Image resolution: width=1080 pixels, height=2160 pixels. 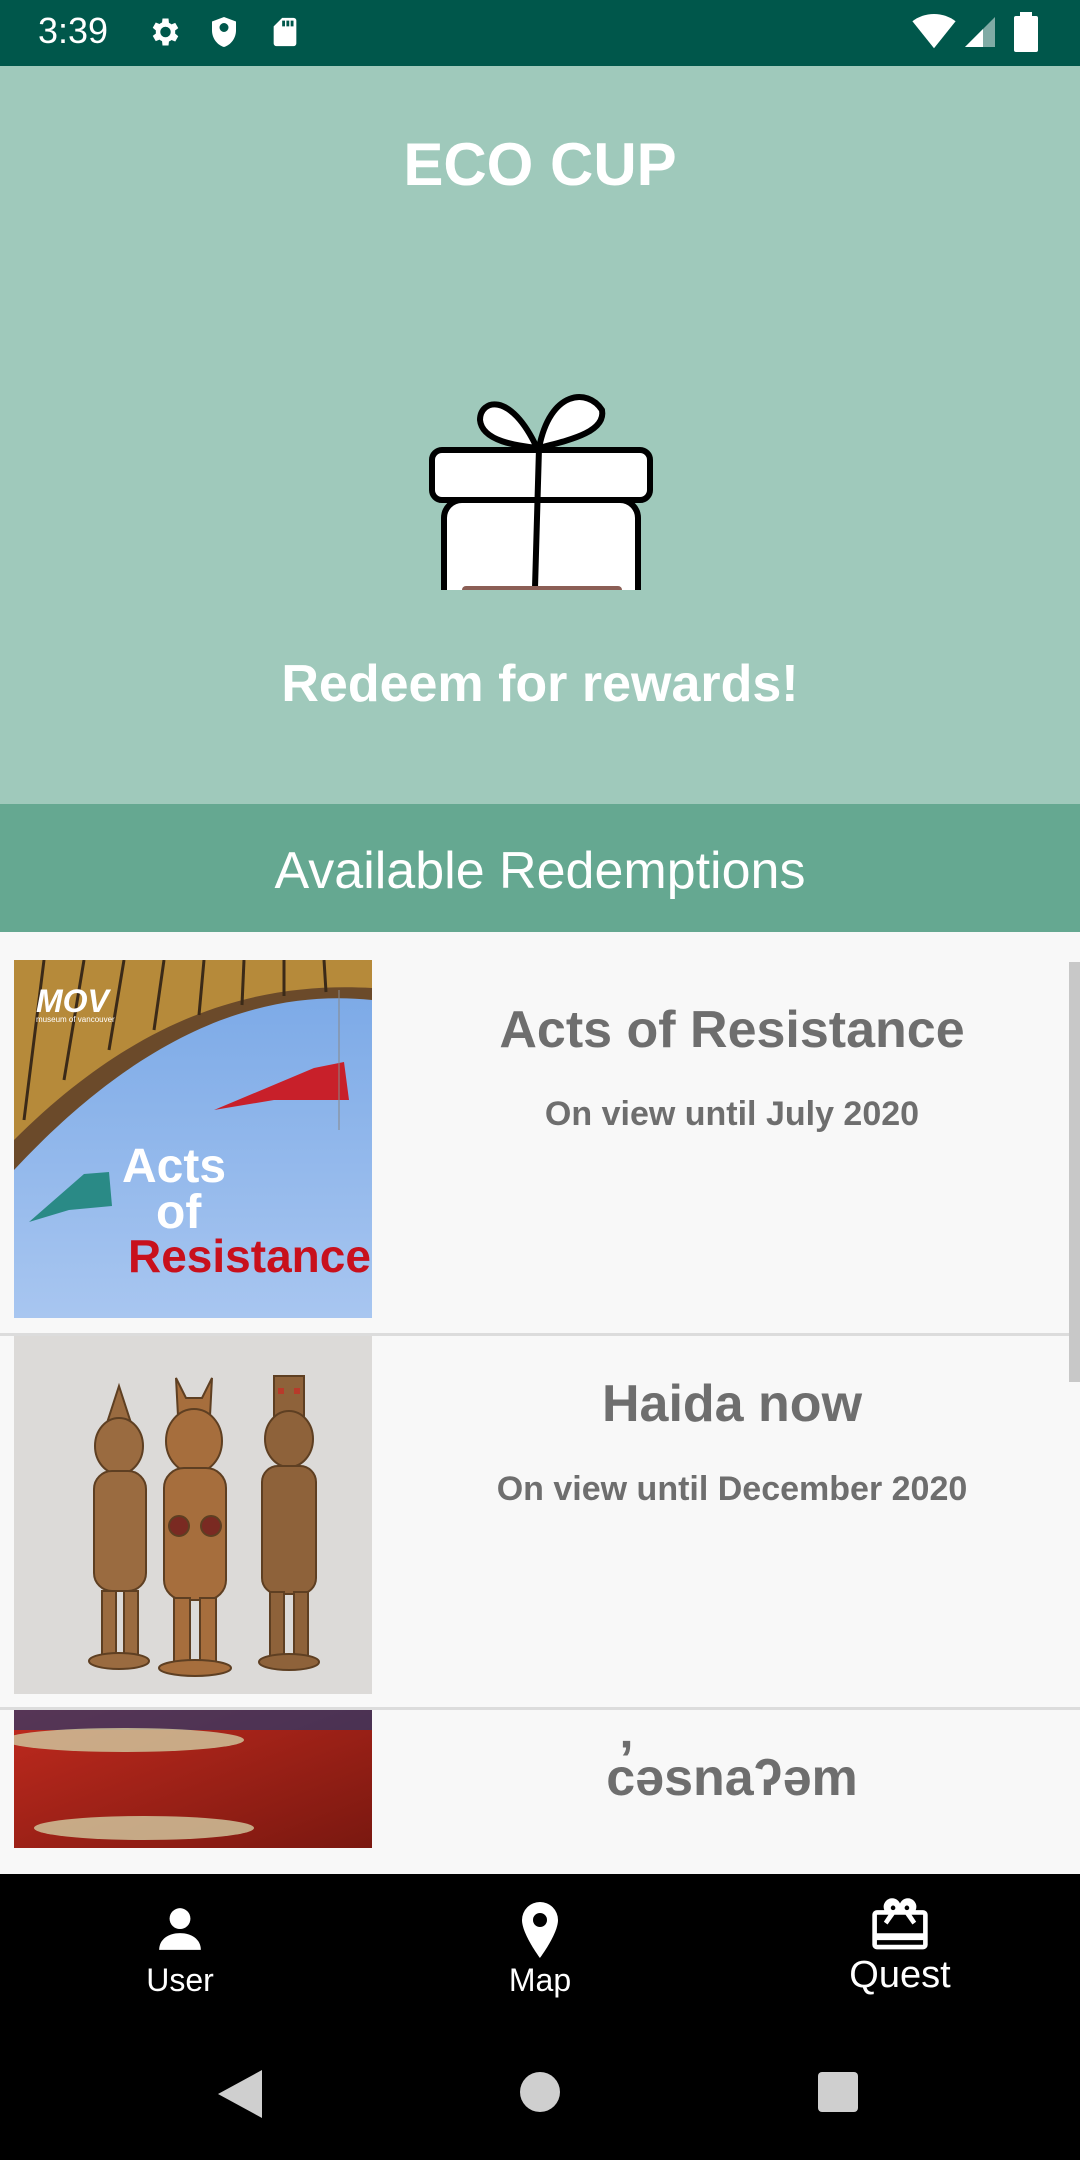 What do you see at coordinates (193, 1779) in the screenshot?
I see `item-image` at bounding box center [193, 1779].